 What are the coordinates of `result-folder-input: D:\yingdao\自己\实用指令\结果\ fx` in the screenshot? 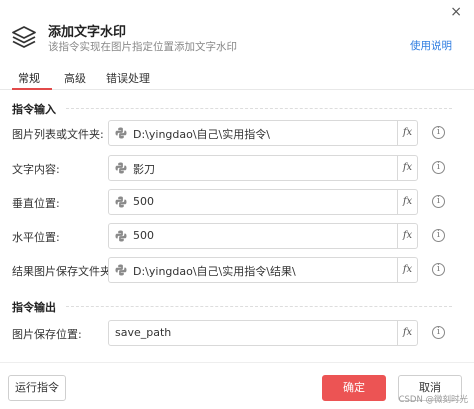 It's located at (263, 270).